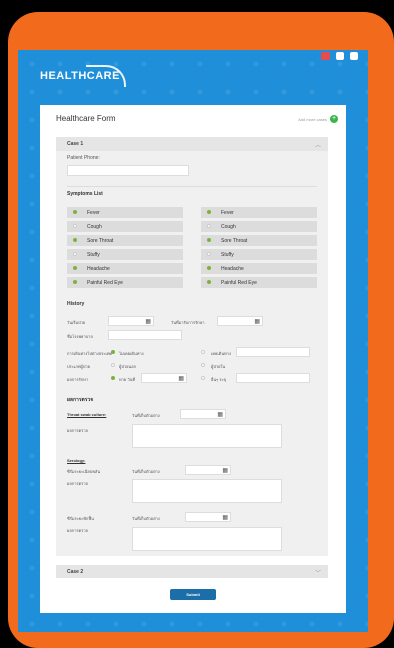 This screenshot has height=648, width=394. What do you see at coordinates (193, 594) in the screenshot?
I see `submit-button: Submit` at bounding box center [193, 594].